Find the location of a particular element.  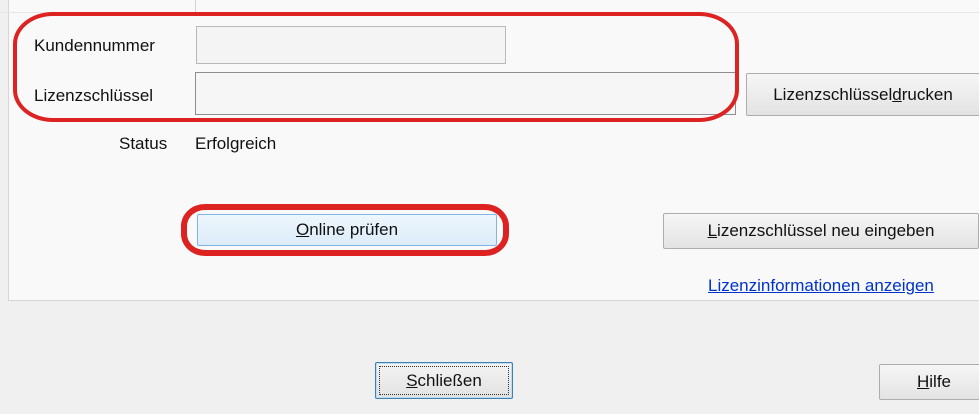

button-label: ilfe is located at coordinates (940, 381).